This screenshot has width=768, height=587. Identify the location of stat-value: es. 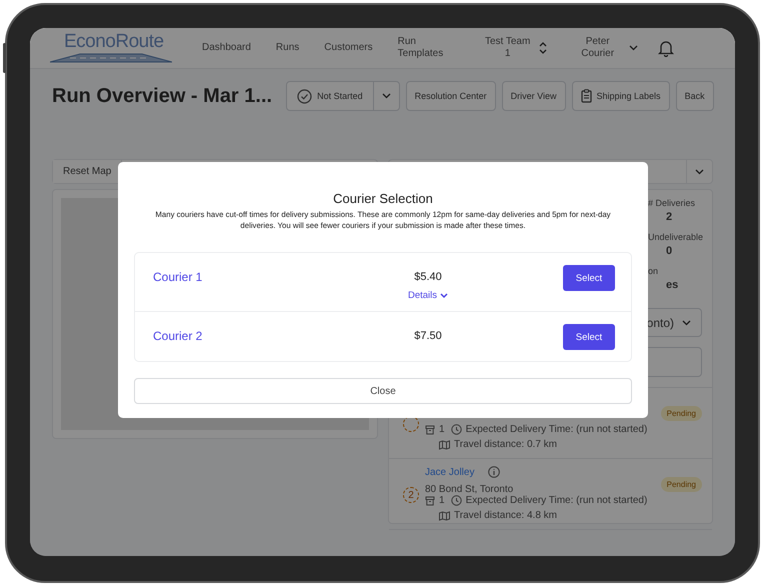
(672, 285).